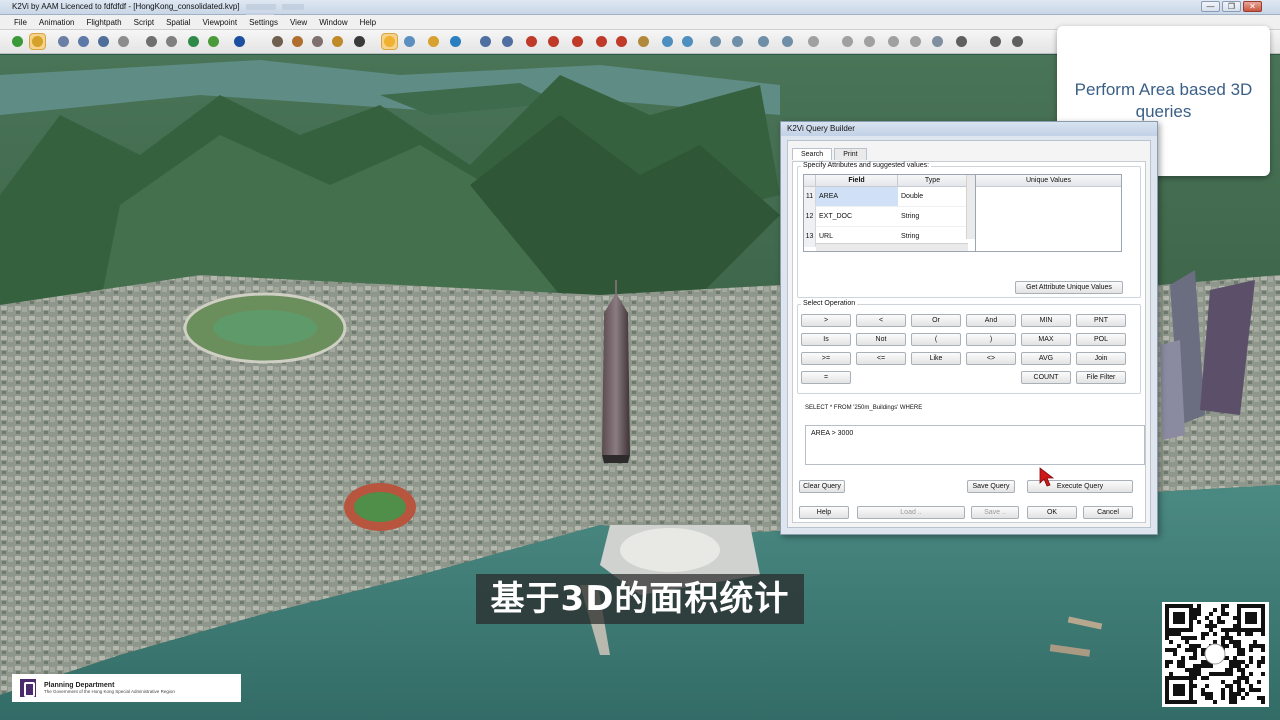 The height and width of the screenshot is (720, 1280). I want to click on tab-print: Print, so click(850, 154).